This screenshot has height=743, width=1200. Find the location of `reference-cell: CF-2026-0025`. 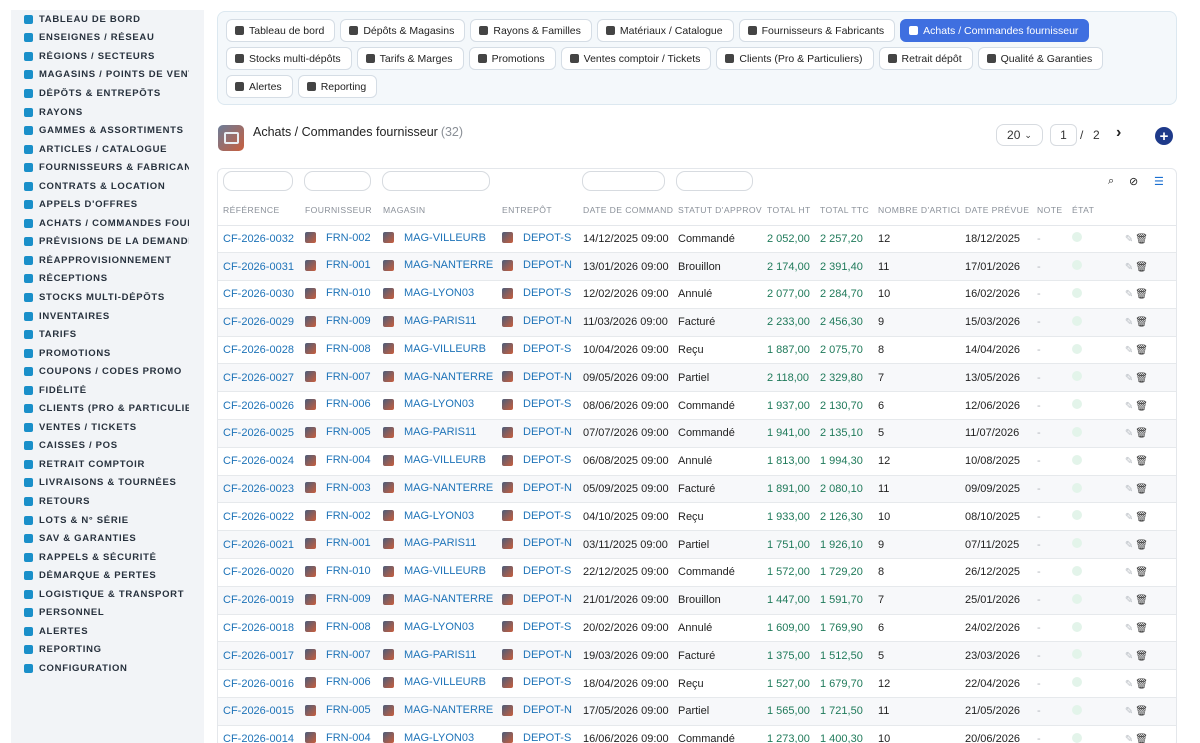

reference-cell: CF-2026-0025 is located at coordinates (259, 433).